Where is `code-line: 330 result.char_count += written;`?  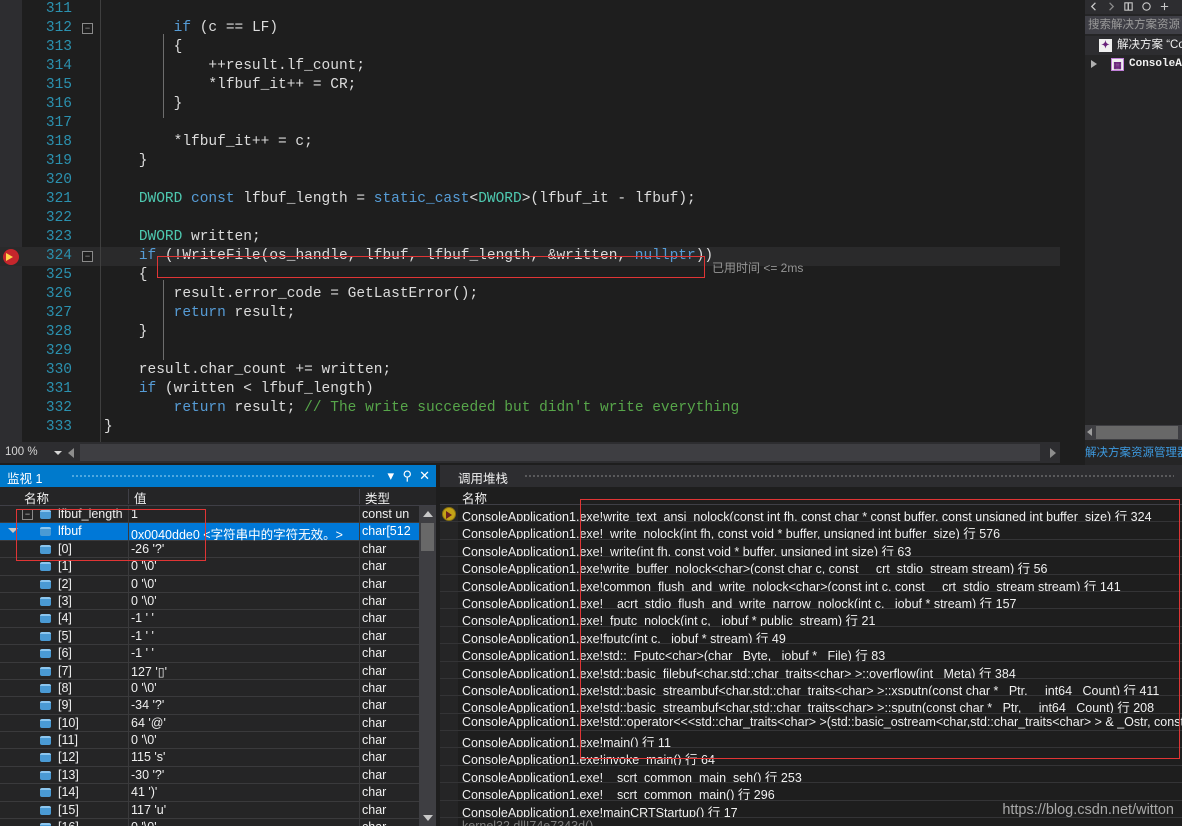 code-line: 330 result.char_count += written; is located at coordinates (530, 370).